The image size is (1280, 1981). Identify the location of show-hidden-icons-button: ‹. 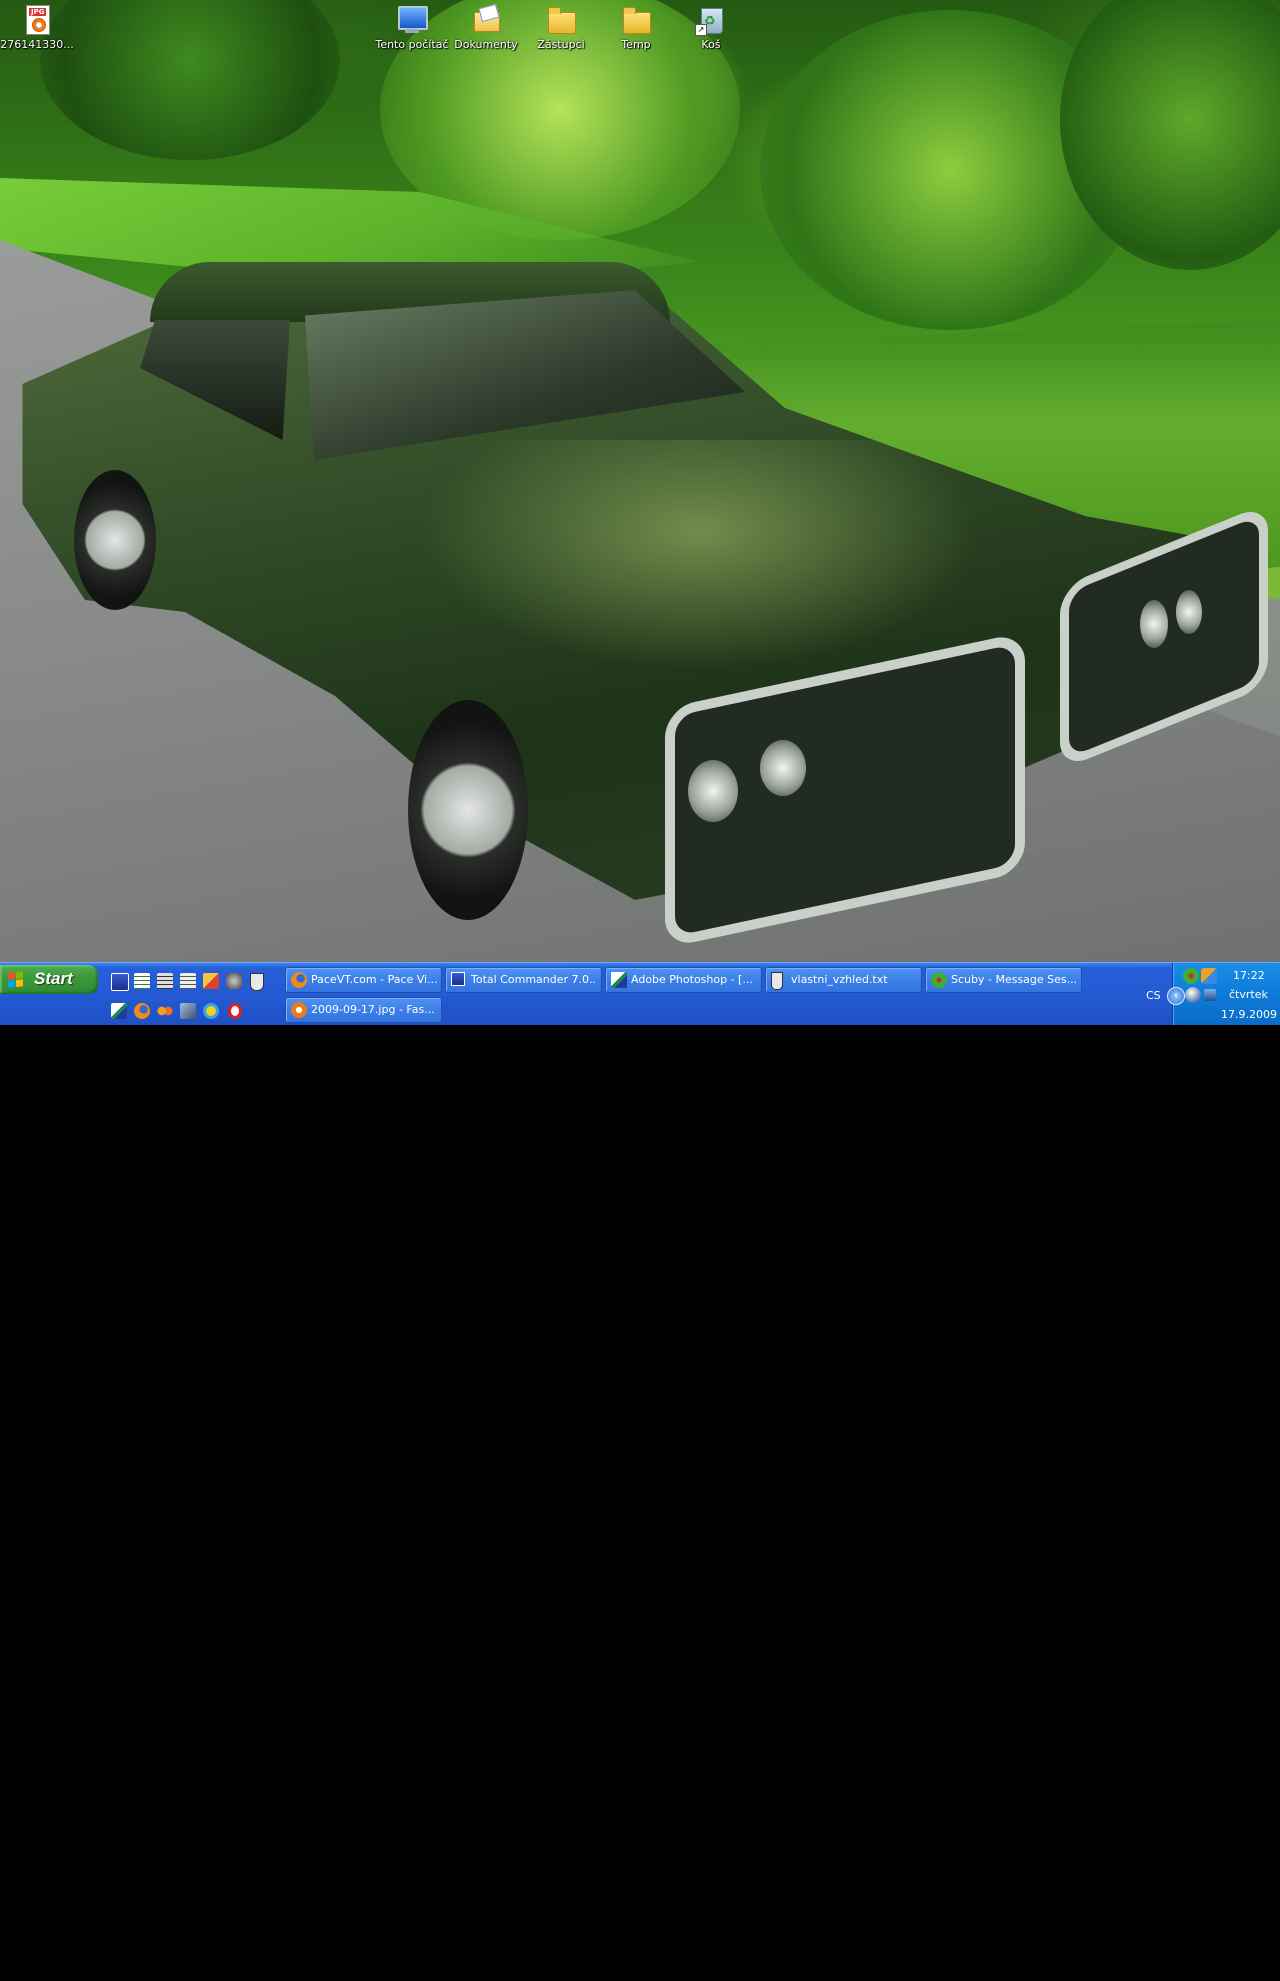
(1176, 996).